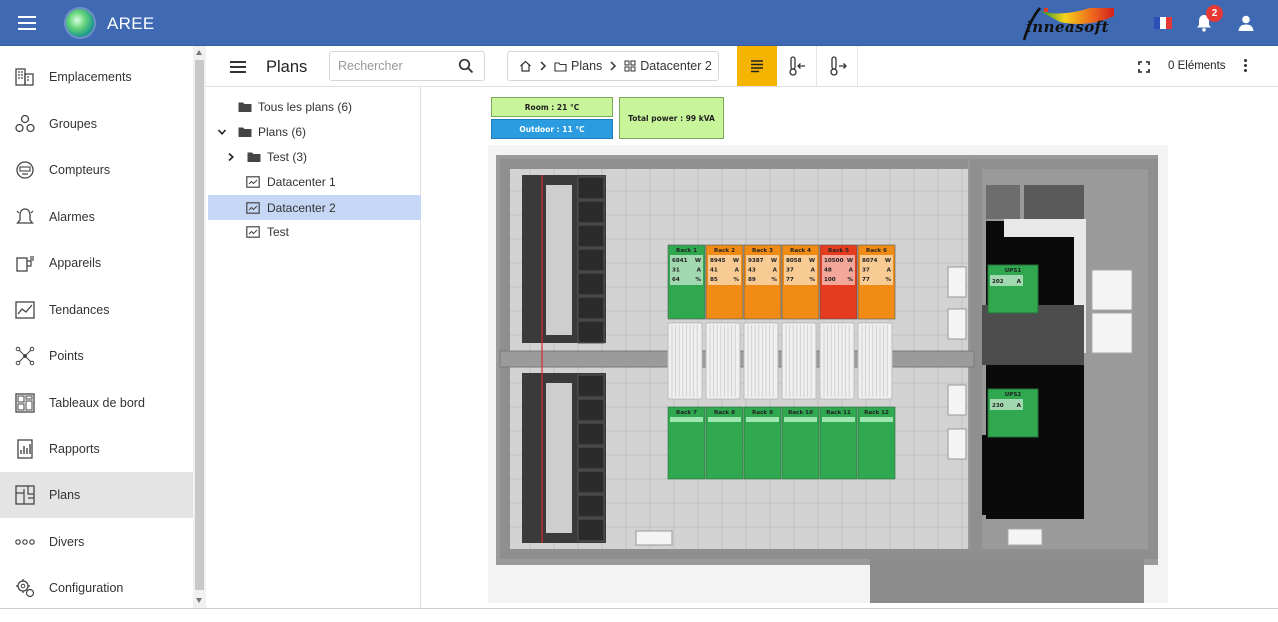  What do you see at coordinates (305, 107) in the screenshot?
I see `tree-item-label: Tous les plans (6)` at bounding box center [305, 107].